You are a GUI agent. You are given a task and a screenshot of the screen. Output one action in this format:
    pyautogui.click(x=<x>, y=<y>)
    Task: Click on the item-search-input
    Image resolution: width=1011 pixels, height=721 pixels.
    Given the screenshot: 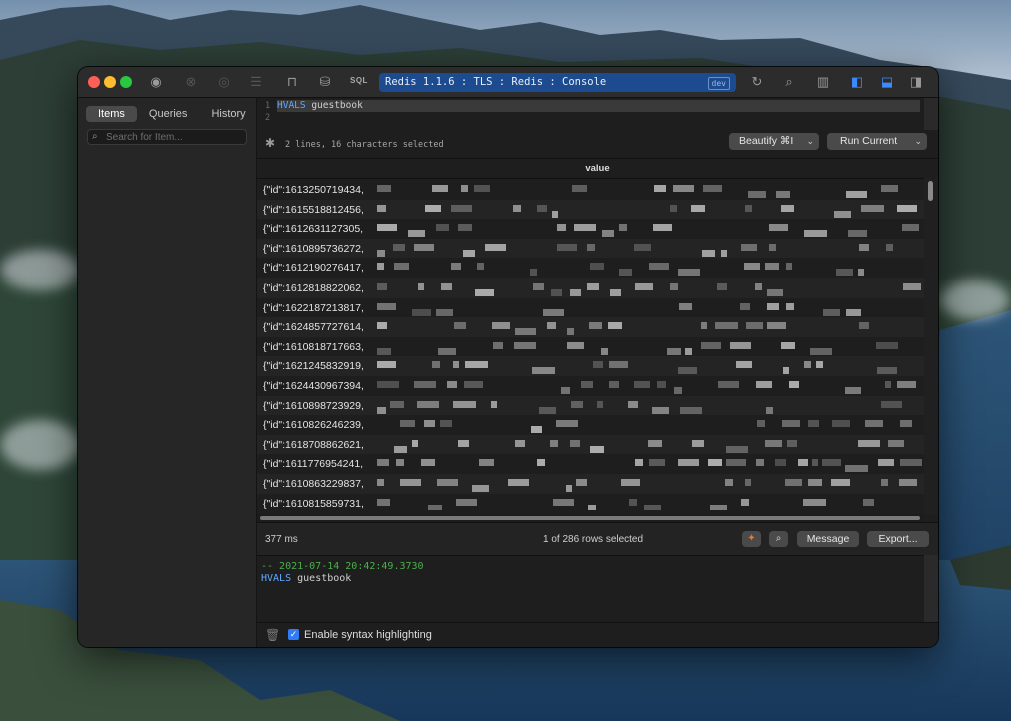 What is the action you would take?
    pyautogui.click(x=175, y=137)
    